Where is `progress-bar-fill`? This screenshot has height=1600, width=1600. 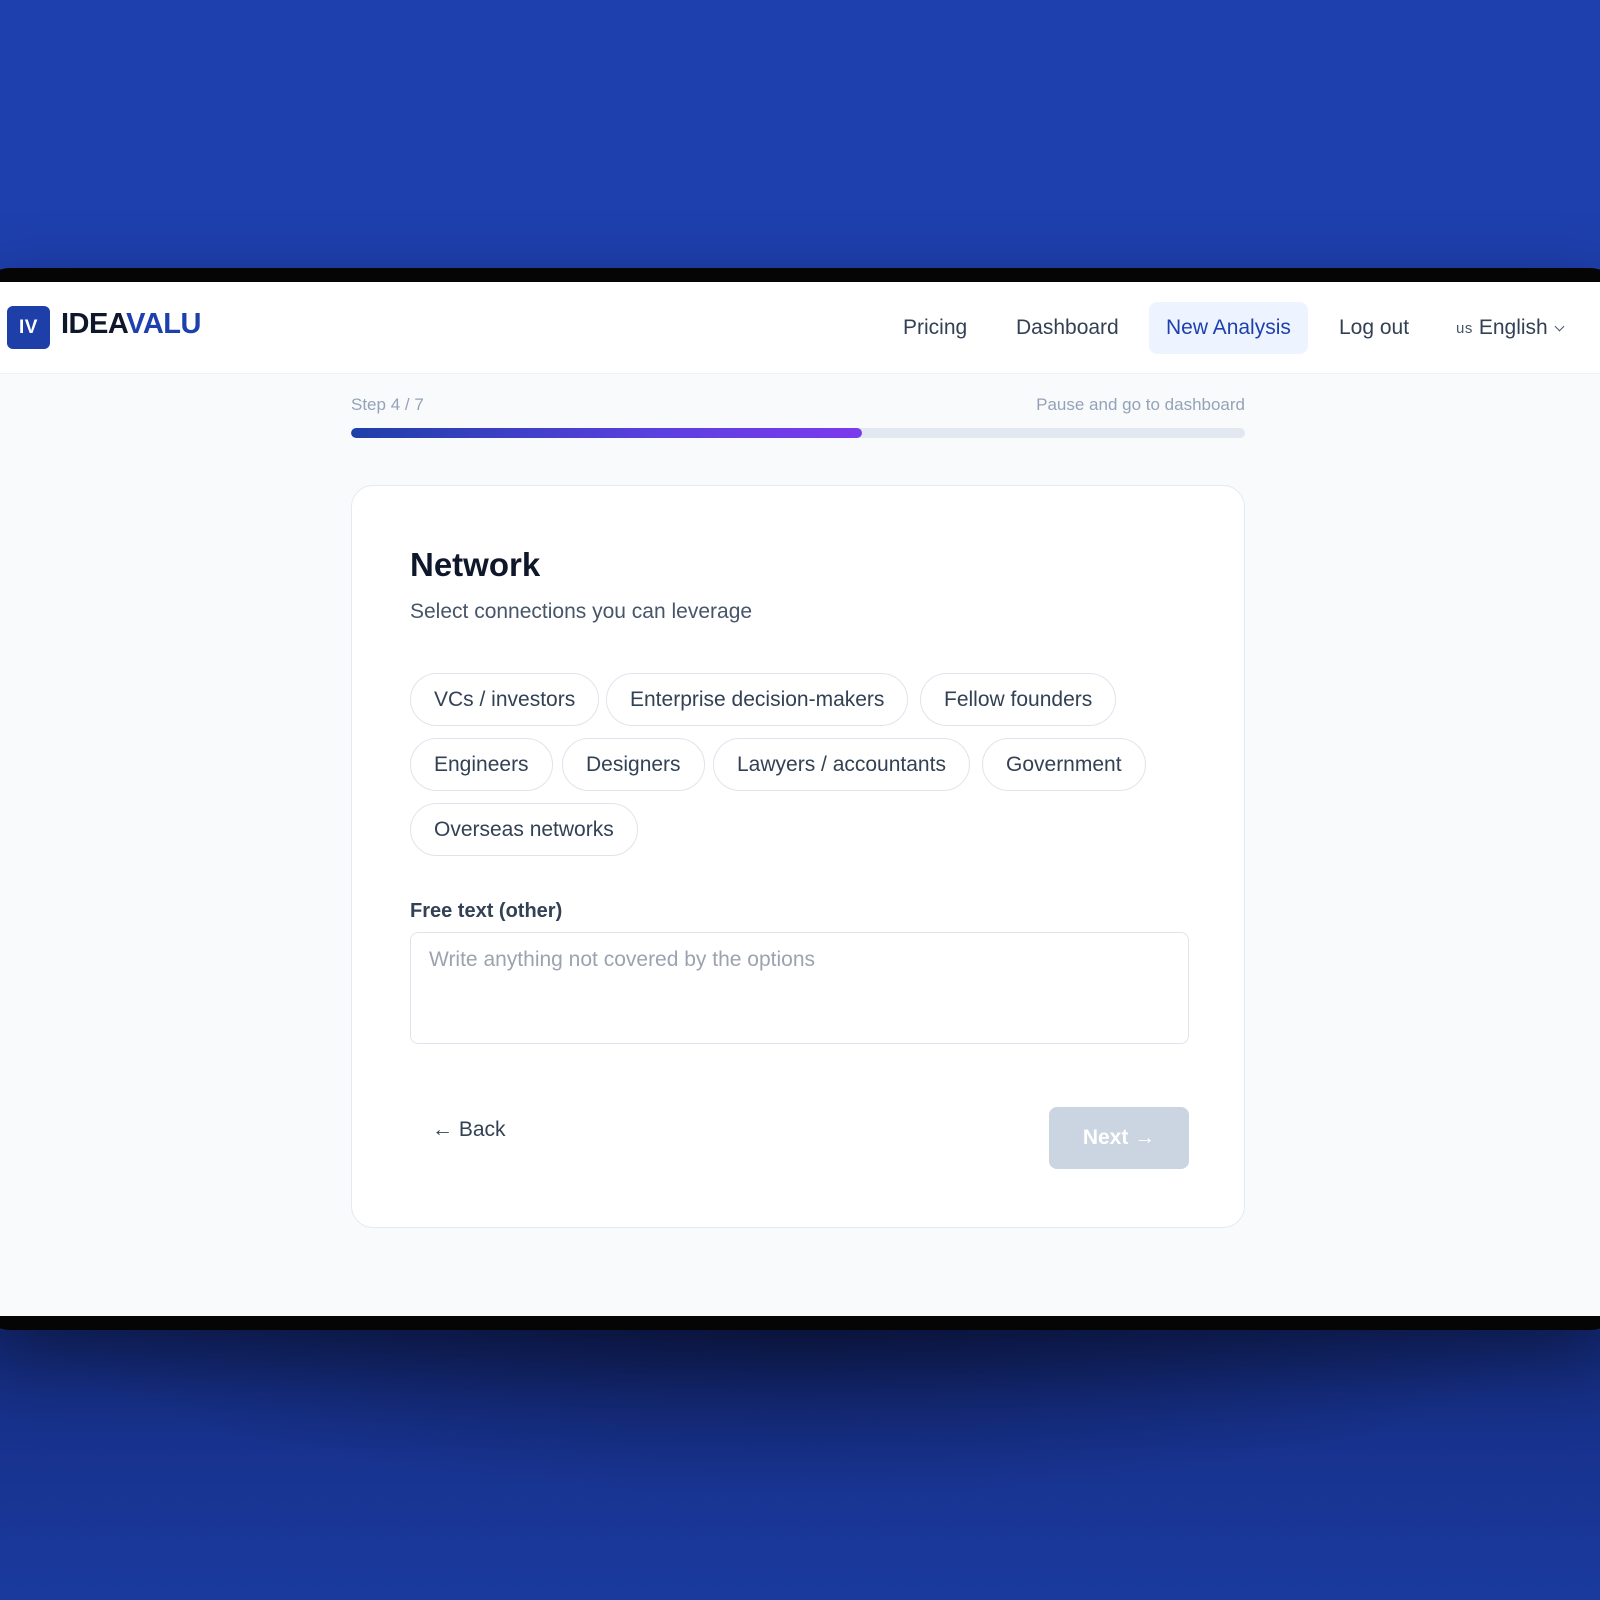
progress-bar-fill is located at coordinates (607, 433).